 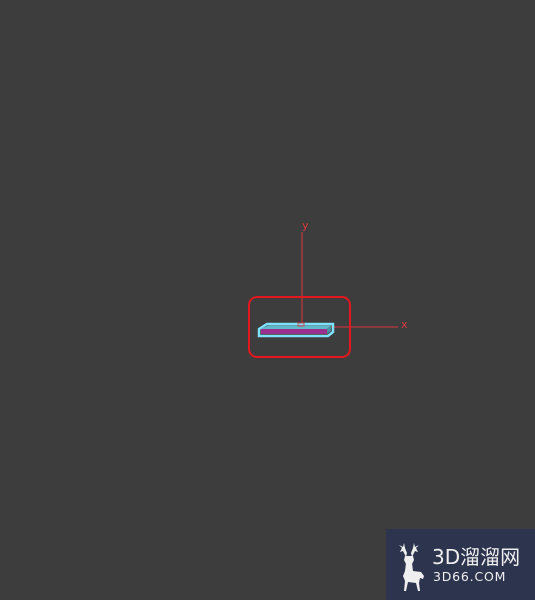 I want to click on selected-box-object, so click(x=296, y=330).